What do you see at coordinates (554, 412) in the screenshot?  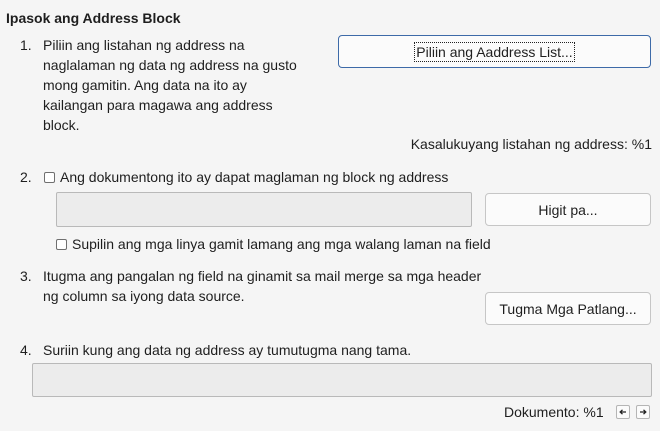 I see `document-label: Dokumento: %1` at bounding box center [554, 412].